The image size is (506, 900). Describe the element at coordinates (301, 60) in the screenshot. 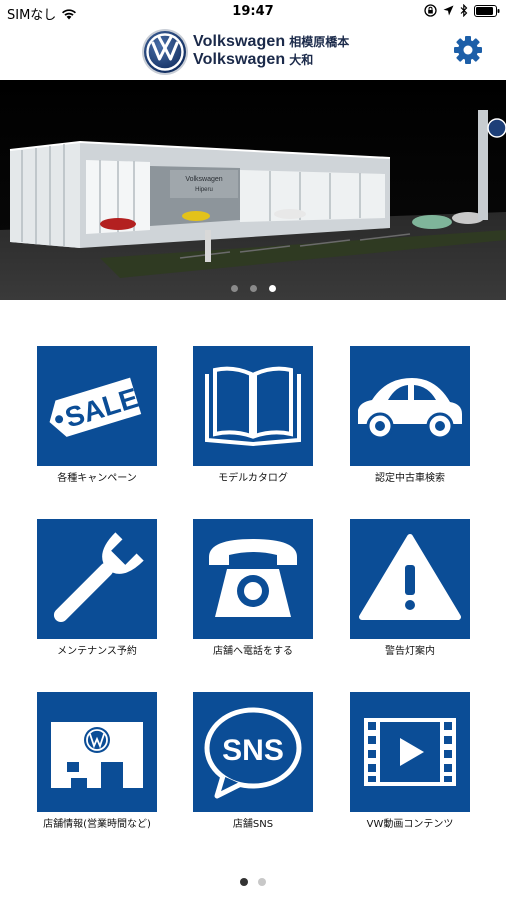

I see `dealer-place: 大和` at that location.